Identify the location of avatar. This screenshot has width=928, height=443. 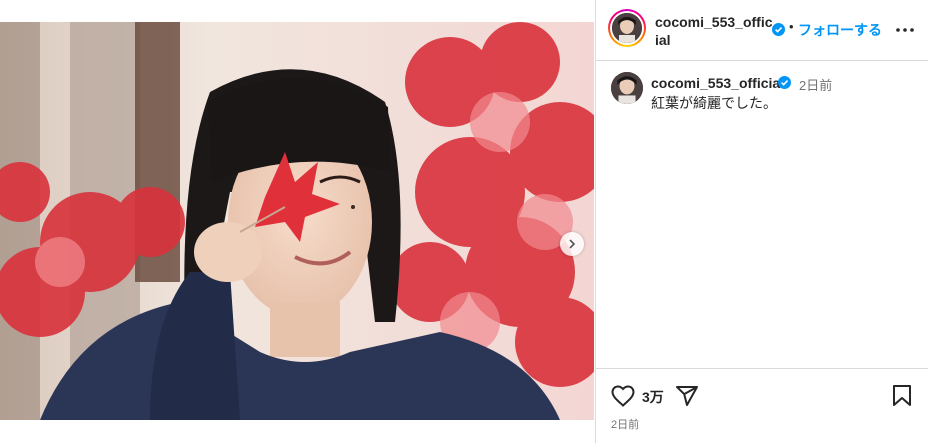
(627, 28).